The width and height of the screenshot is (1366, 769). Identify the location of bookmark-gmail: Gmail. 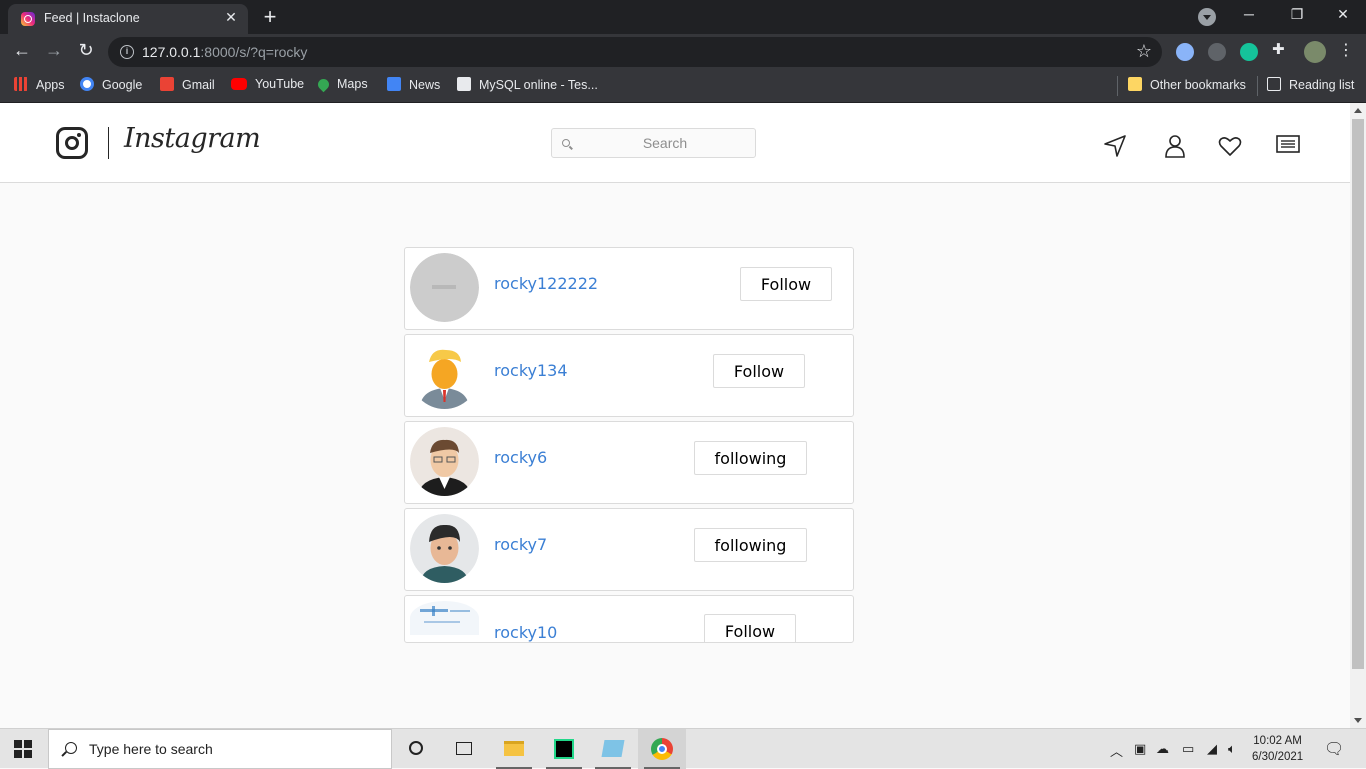
(187, 84).